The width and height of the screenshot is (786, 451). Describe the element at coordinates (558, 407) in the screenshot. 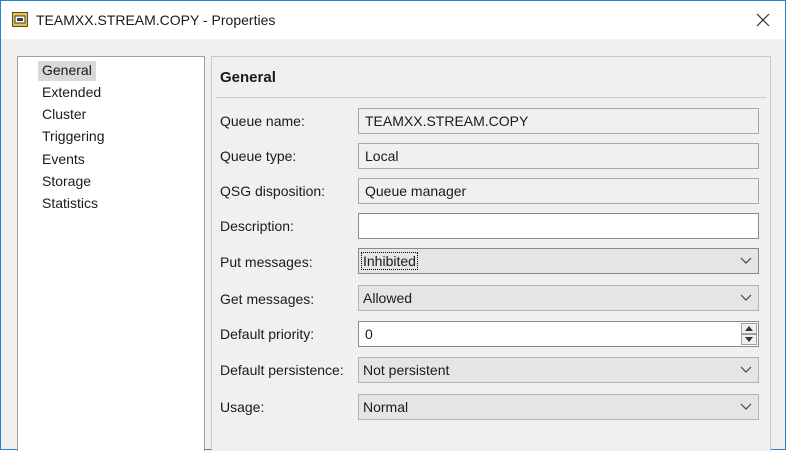

I see `usage-select: Normal` at that location.